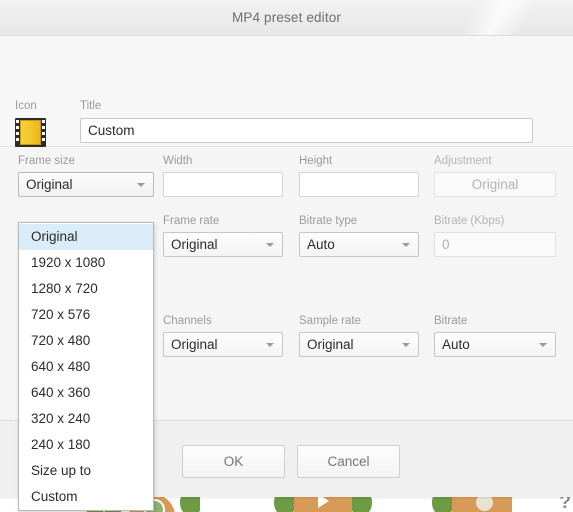  Describe the element at coordinates (86, 471) in the screenshot. I see `frame-size-option: Size up to` at that location.